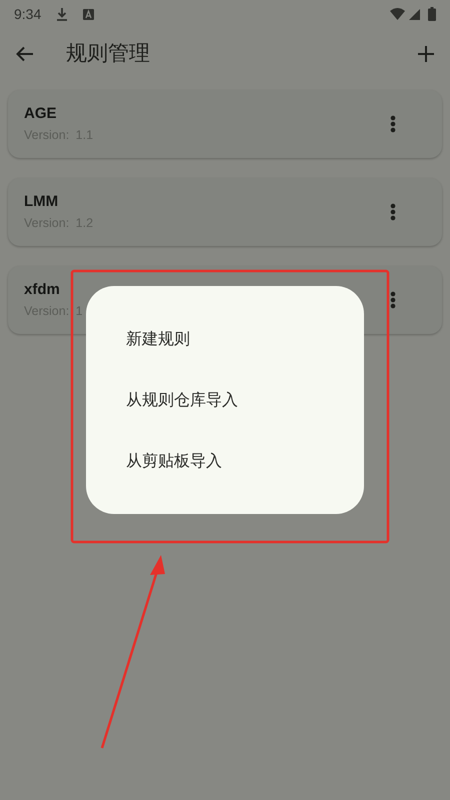 The image size is (450, 800). Describe the element at coordinates (28, 14) in the screenshot. I see `status-time: 9:34` at that location.